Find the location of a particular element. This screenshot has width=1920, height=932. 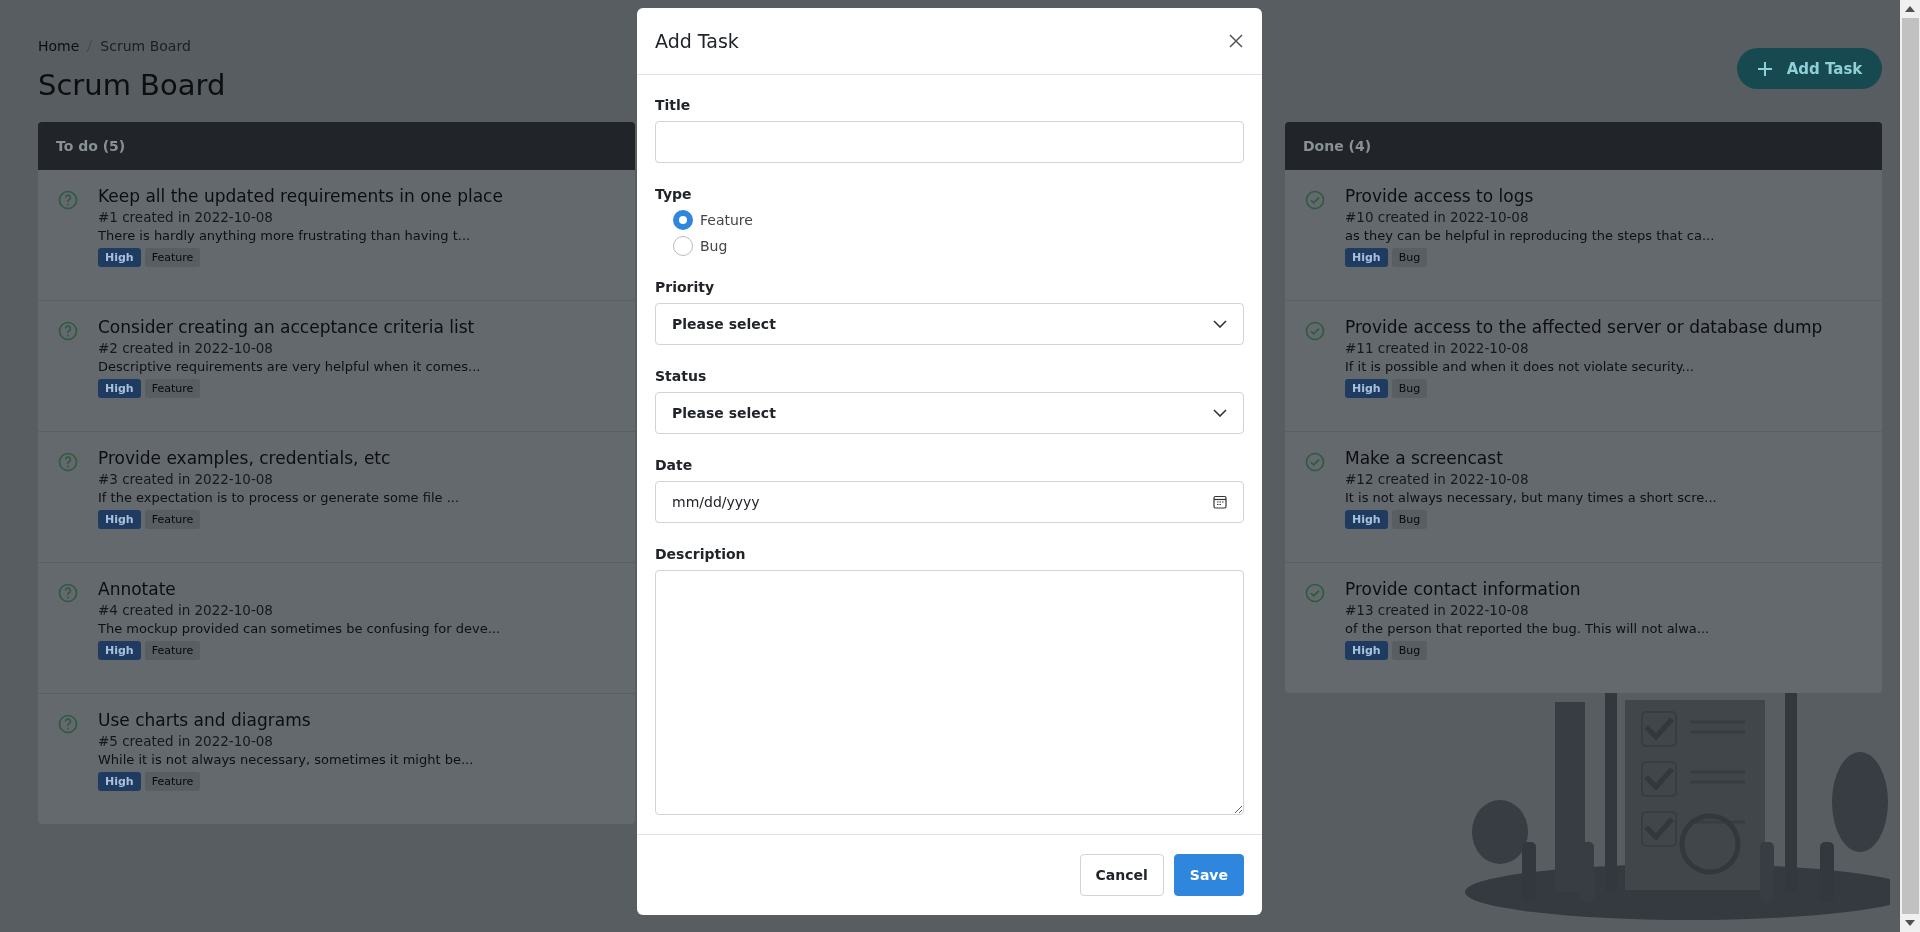

task-meta: #13 created in 2022-10-08 is located at coordinates (1437, 610).